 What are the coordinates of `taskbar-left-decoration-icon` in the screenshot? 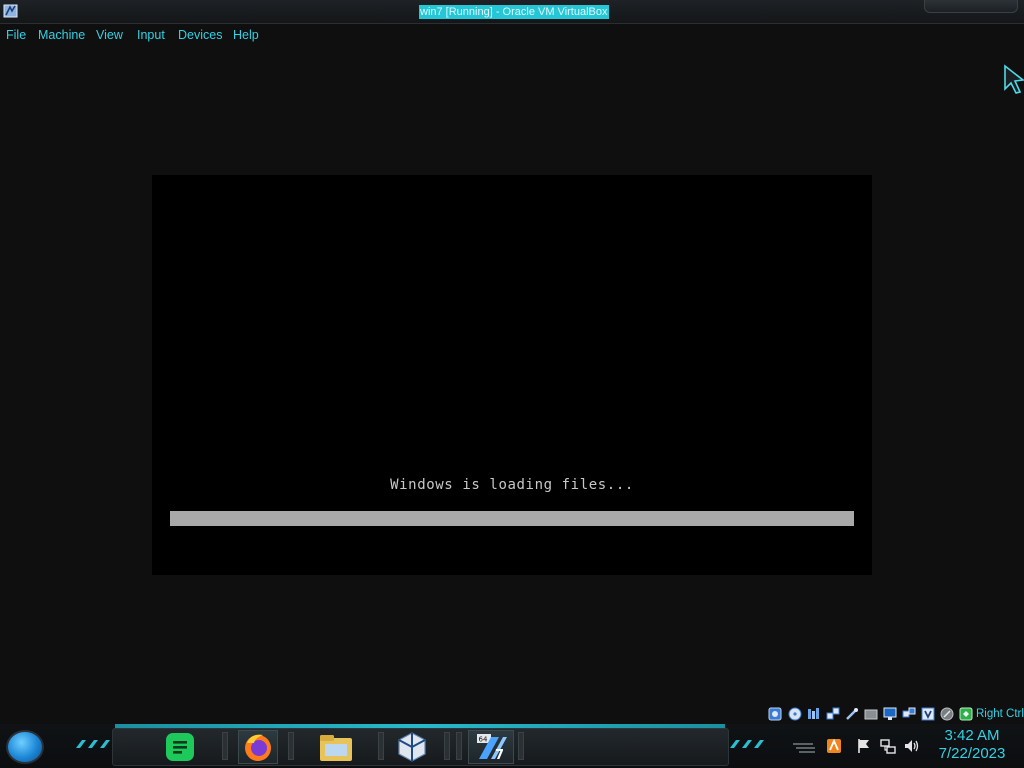 It's located at (93, 744).